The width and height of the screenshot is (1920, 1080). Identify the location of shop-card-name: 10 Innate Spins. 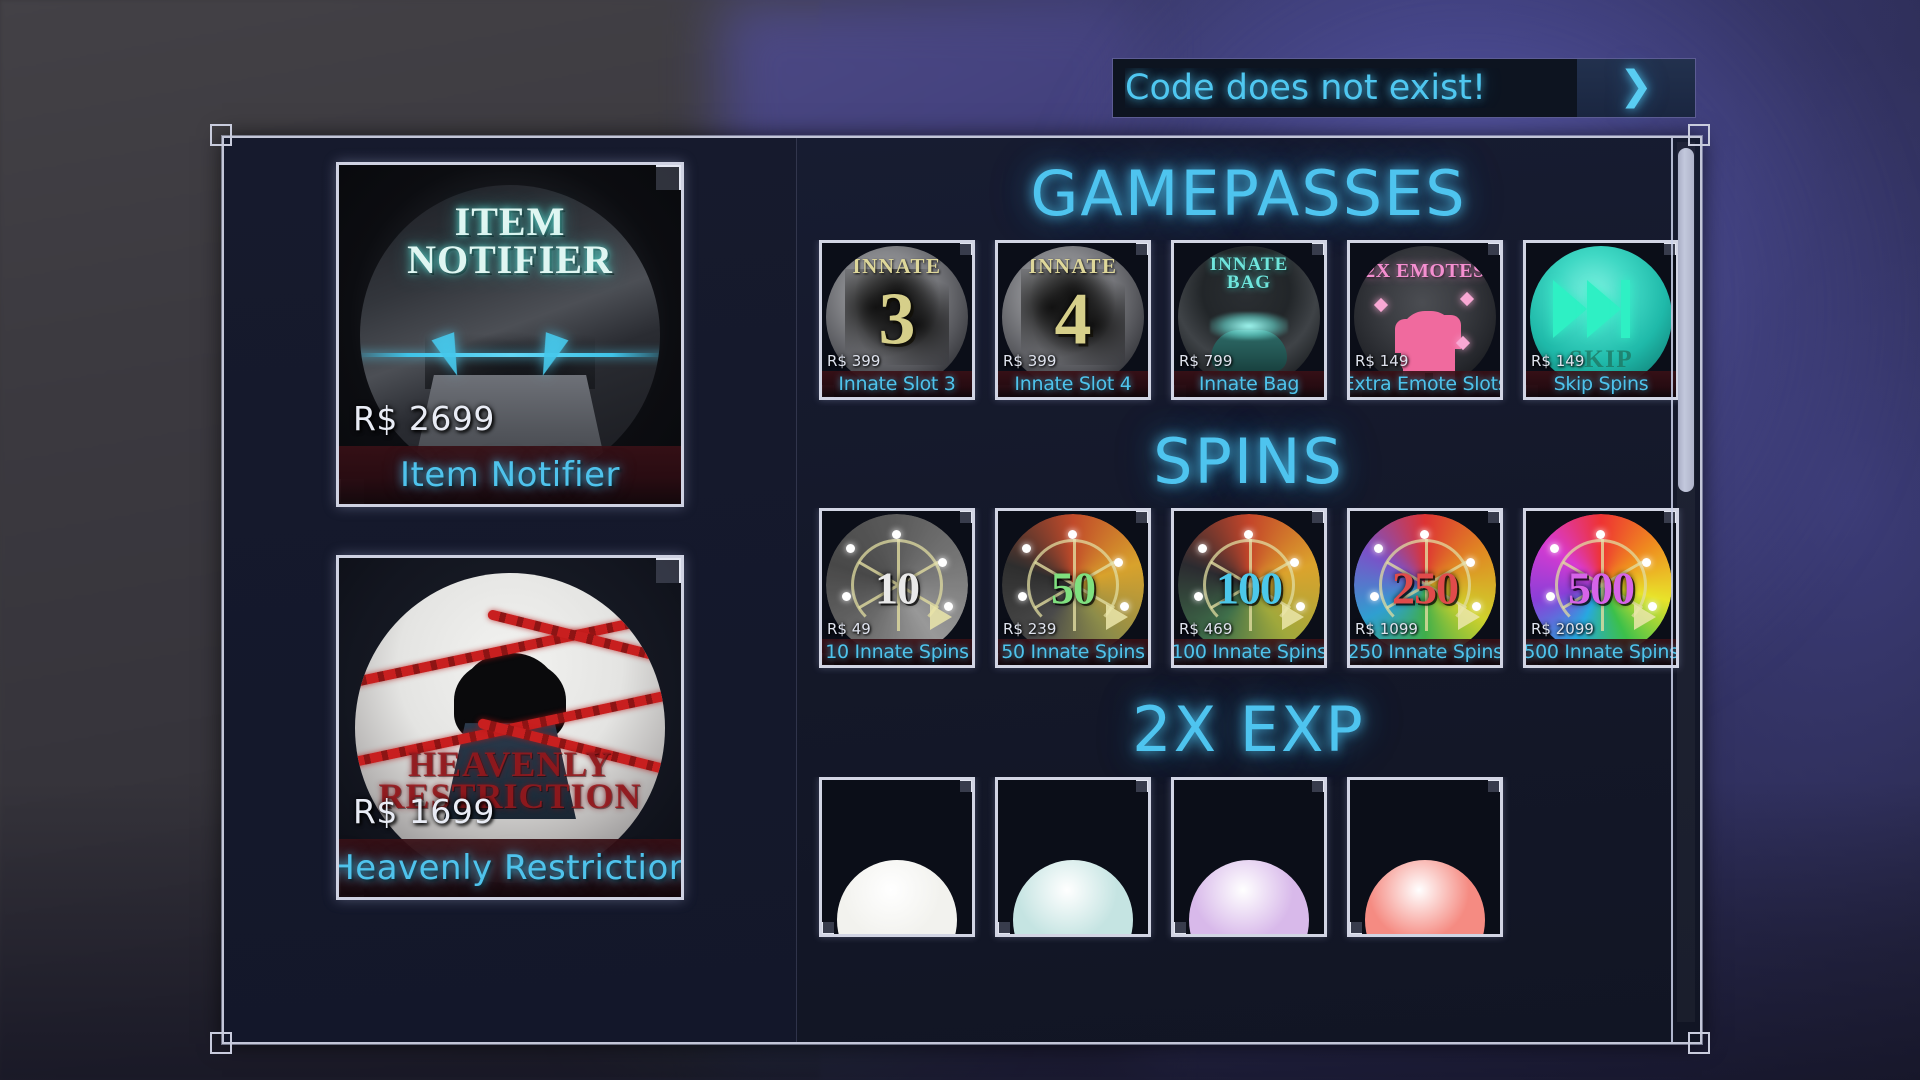
(897, 652).